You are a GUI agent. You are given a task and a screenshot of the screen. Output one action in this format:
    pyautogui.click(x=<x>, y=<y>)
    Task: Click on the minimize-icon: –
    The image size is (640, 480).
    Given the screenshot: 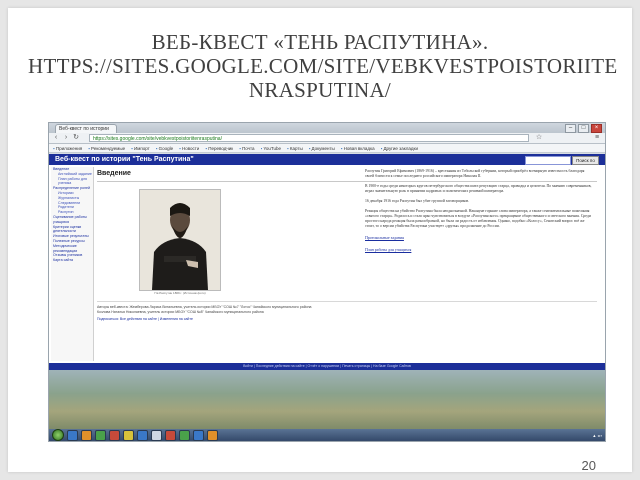 What is the action you would take?
    pyautogui.click(x=570, y=128)
    